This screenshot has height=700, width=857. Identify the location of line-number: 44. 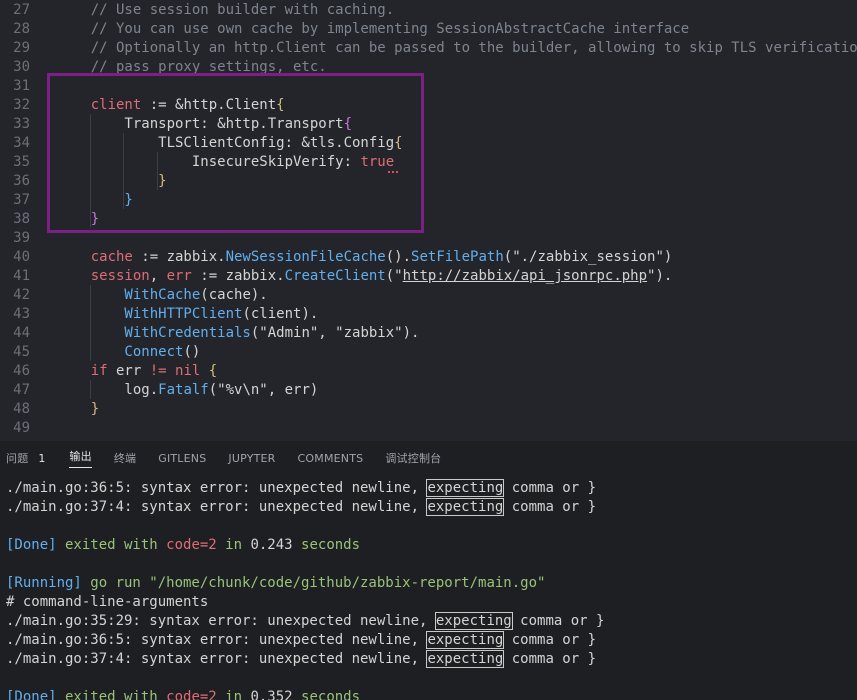
(21, 333).